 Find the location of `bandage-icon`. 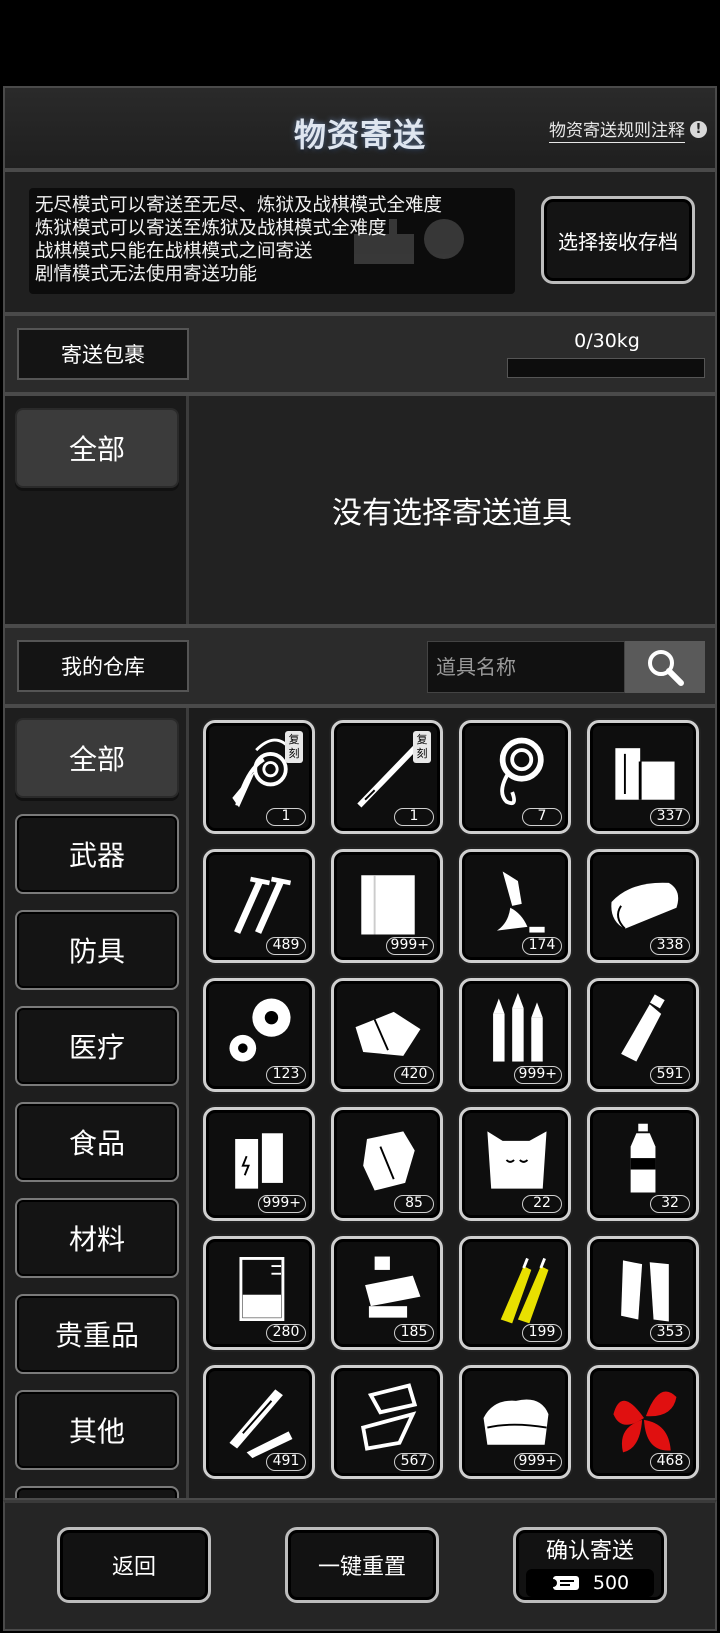

bandage-icon is located at coordinates (645, 1291).